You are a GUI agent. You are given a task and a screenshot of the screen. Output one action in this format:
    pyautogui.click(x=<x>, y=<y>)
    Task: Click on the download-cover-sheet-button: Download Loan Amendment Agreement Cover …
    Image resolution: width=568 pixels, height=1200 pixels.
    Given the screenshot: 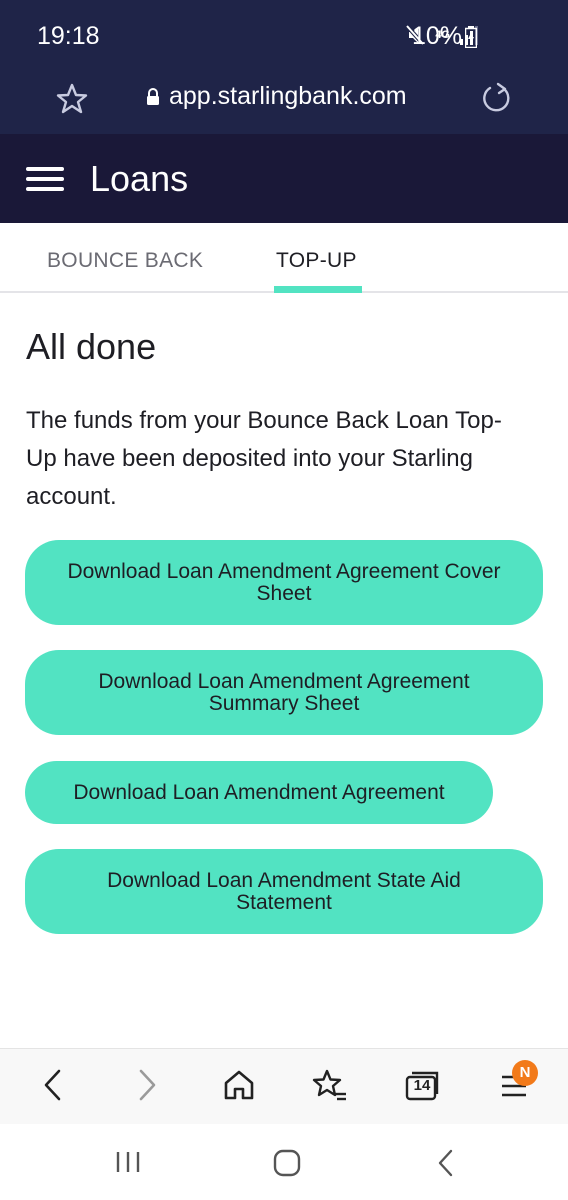 What is the action you would take?
    pyautogui.click(x=284, y=582)
    